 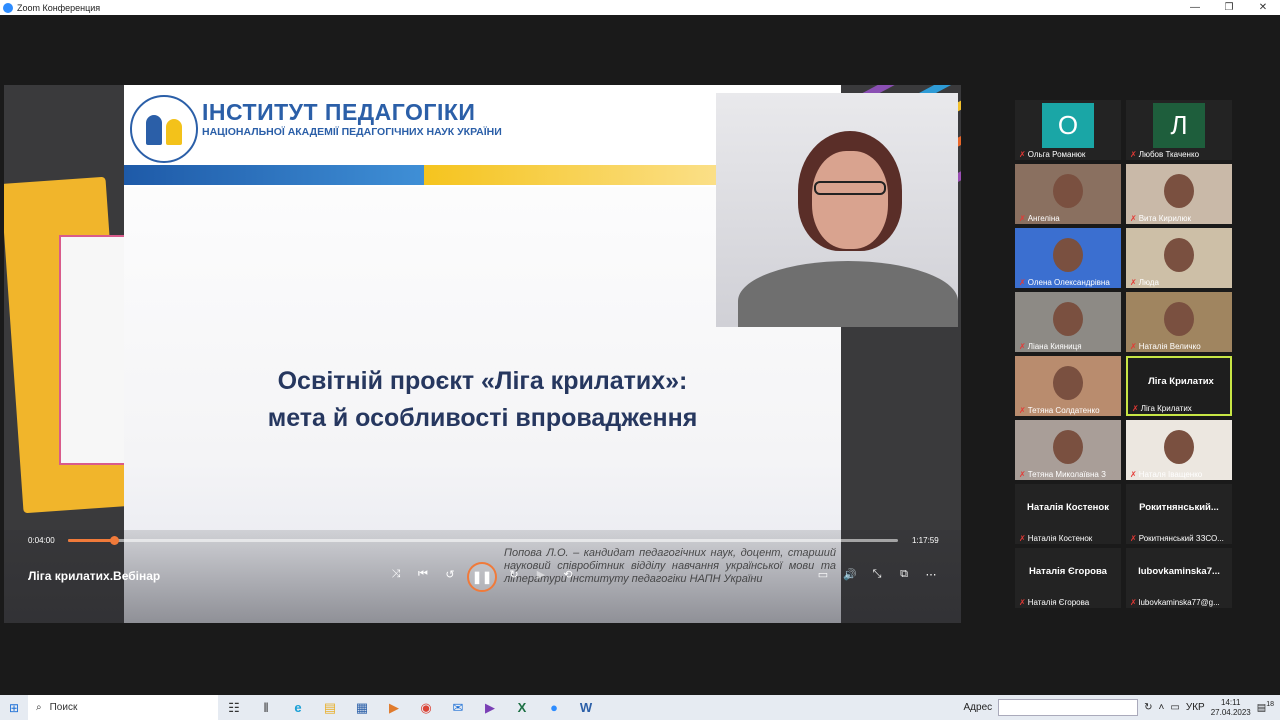 What do you see at coordinates (450, 574) in the screenshot?
I see `rewind-icon: ↺` at bounding box center [450, 574].